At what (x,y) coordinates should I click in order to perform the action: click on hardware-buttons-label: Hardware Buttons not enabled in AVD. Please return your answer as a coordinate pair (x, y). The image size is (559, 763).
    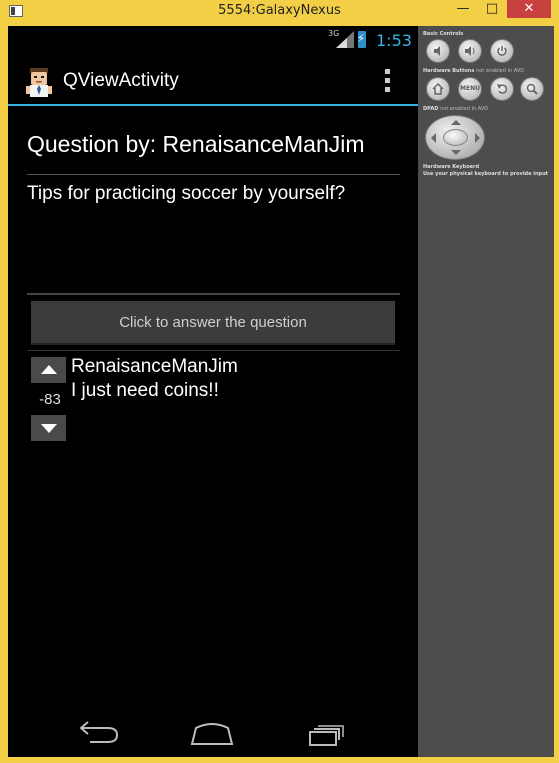
    Looking at the image, I should click on (473, 71).